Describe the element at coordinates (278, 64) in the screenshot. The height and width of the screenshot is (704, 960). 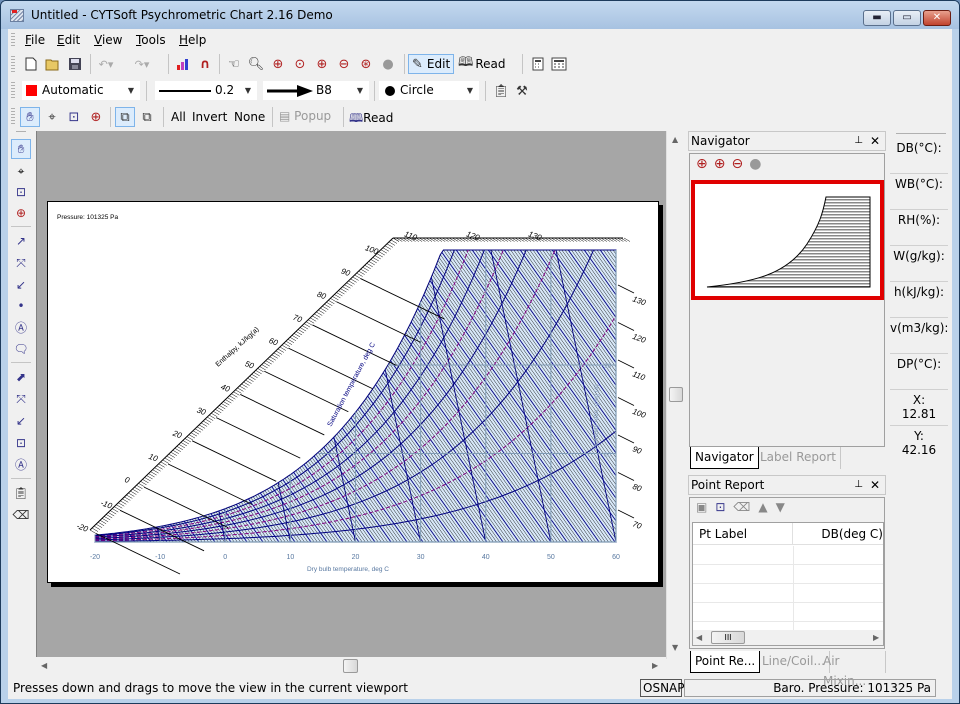
I see `zoom-extents-button: ⊕` at that location.